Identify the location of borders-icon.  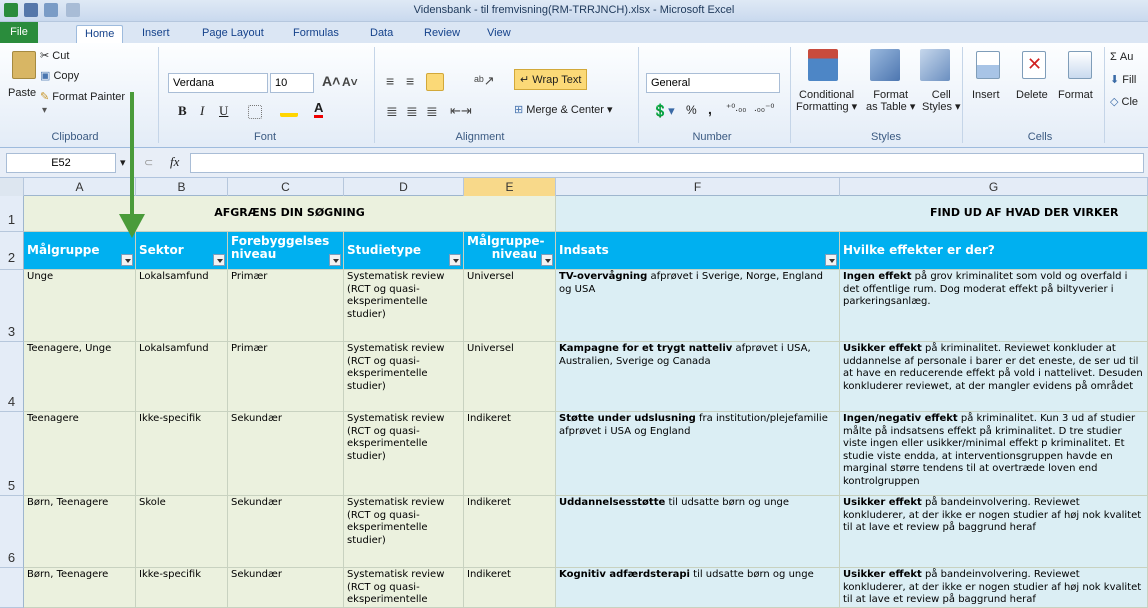
(255, 112).